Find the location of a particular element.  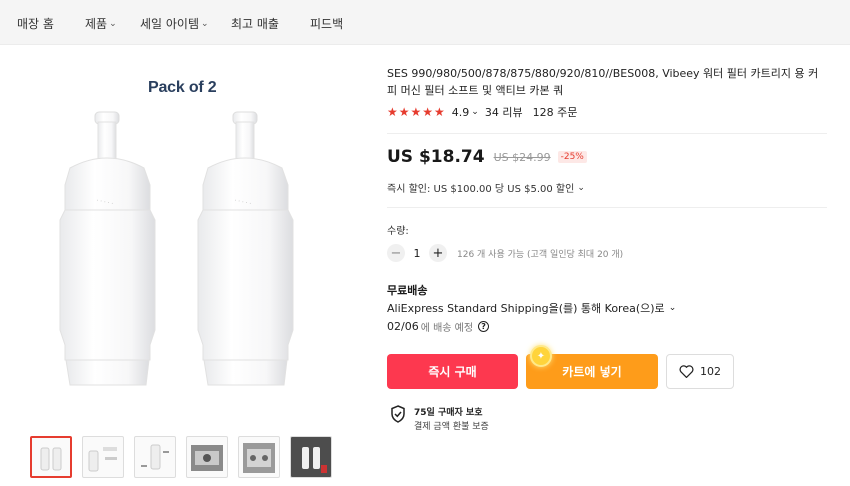

star-rating-icon: ★★★★★ is located at coordinates (416, 112).